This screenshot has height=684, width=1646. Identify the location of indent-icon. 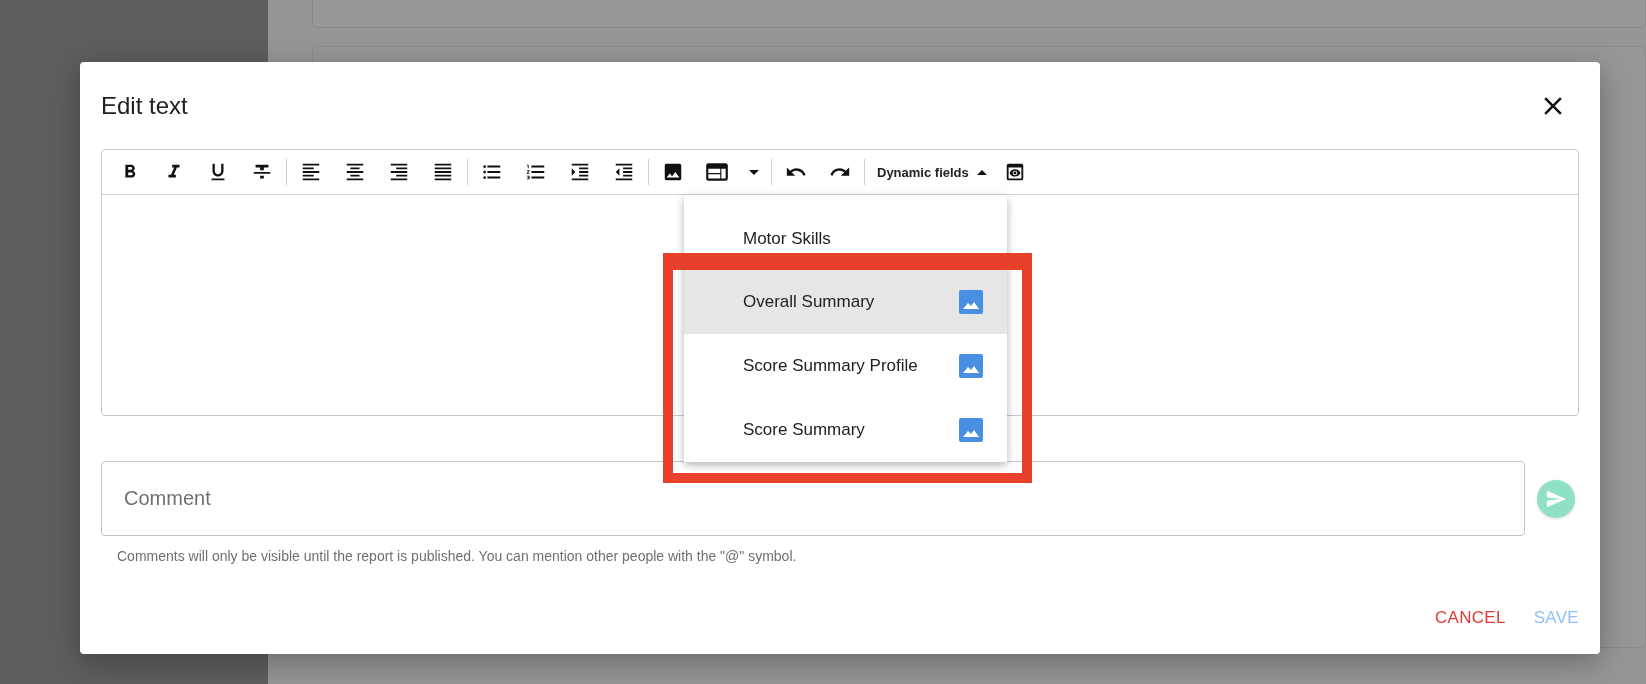
(580, 172).